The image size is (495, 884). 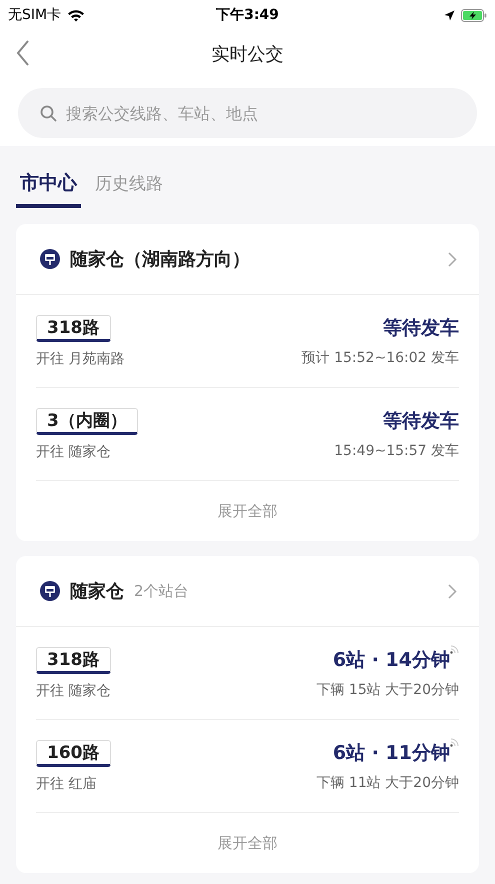 What do you see at coordinates (247, 15) in the screenshot?
I see `clock-time: 下午3:49` at bounding box center [247, 15].